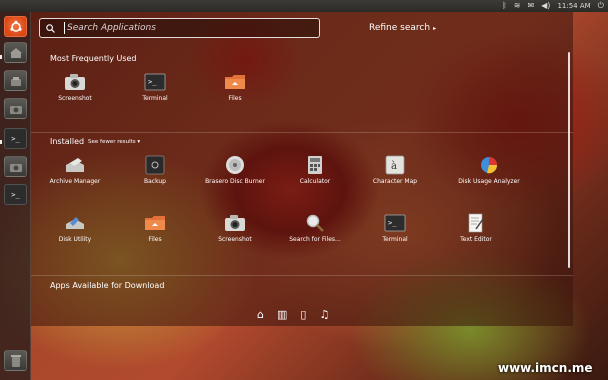 This screenshot has width=608, height=380. What do you see at coordinates (545, 368) in the screenshot?
I see `watermark: www.imcn.me` at bounding box center [545, 368].